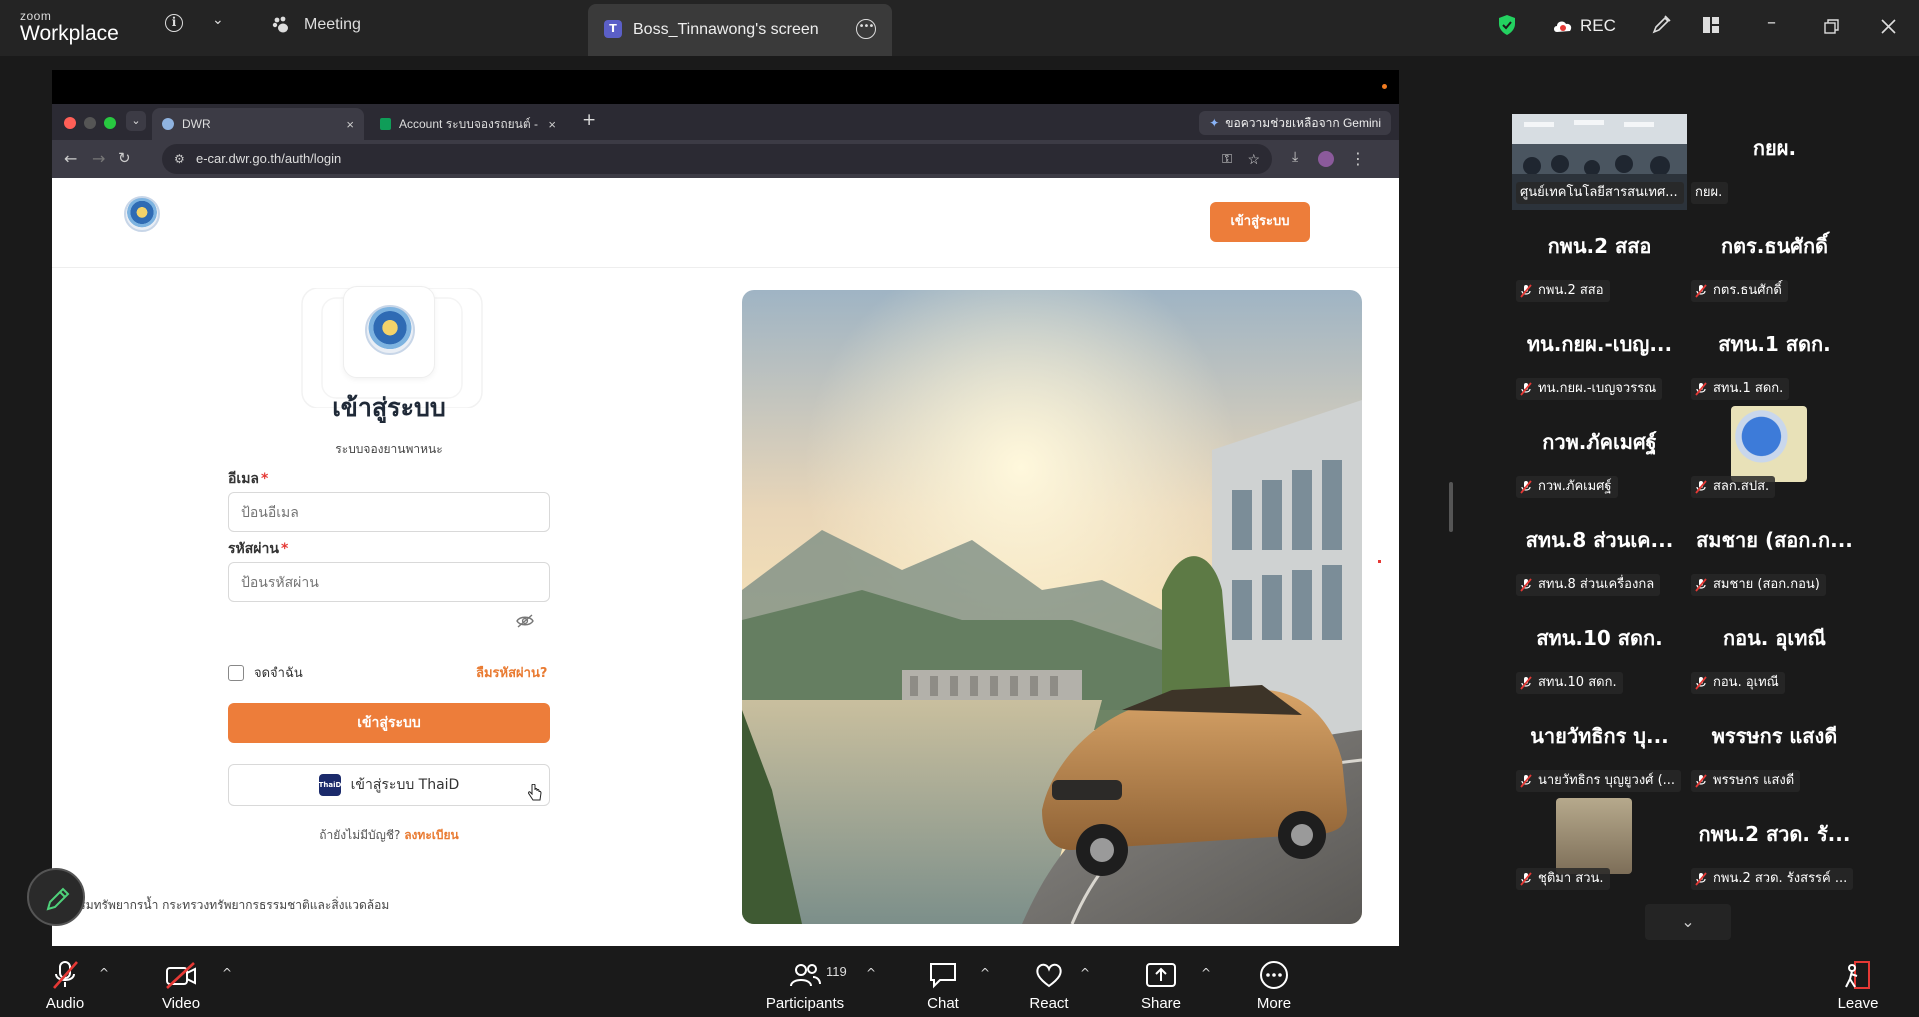 The image size is (1919, 1017). Describe the element at coordinates (227, 973) in the screenshot. I see `video-options-caret-icon: ^` at that location.